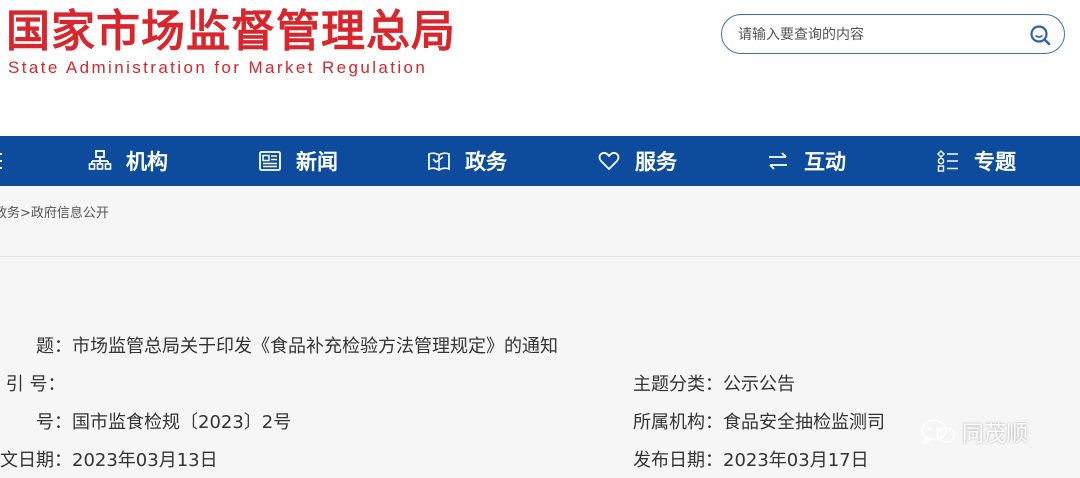 The width and height of the screenshot is (1080, 478). What do you see at coordinates (714, 422) in the screenshot?
I see `doc-org-colon: ：` at bounding box center [714, 422].